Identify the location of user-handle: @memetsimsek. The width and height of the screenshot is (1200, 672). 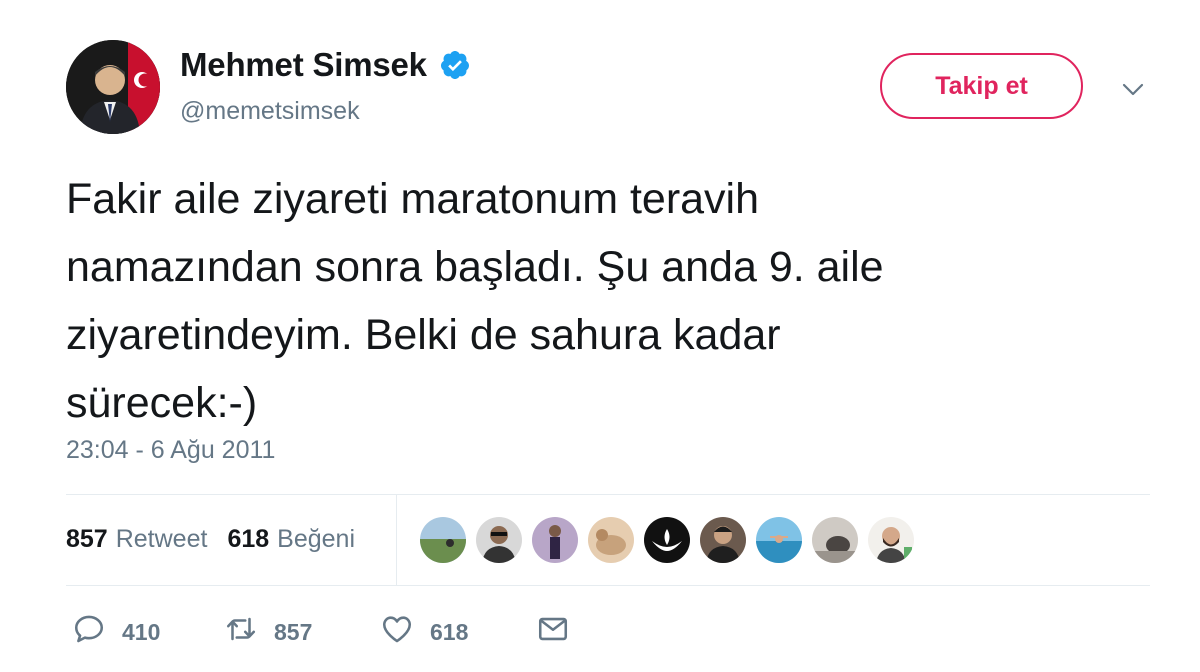
(270, 111).